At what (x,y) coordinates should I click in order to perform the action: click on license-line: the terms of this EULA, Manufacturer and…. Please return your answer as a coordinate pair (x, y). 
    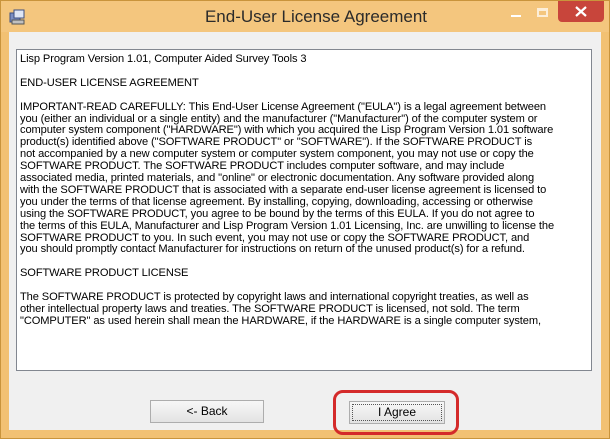
    Looking at the image, I should click on (287, 225).